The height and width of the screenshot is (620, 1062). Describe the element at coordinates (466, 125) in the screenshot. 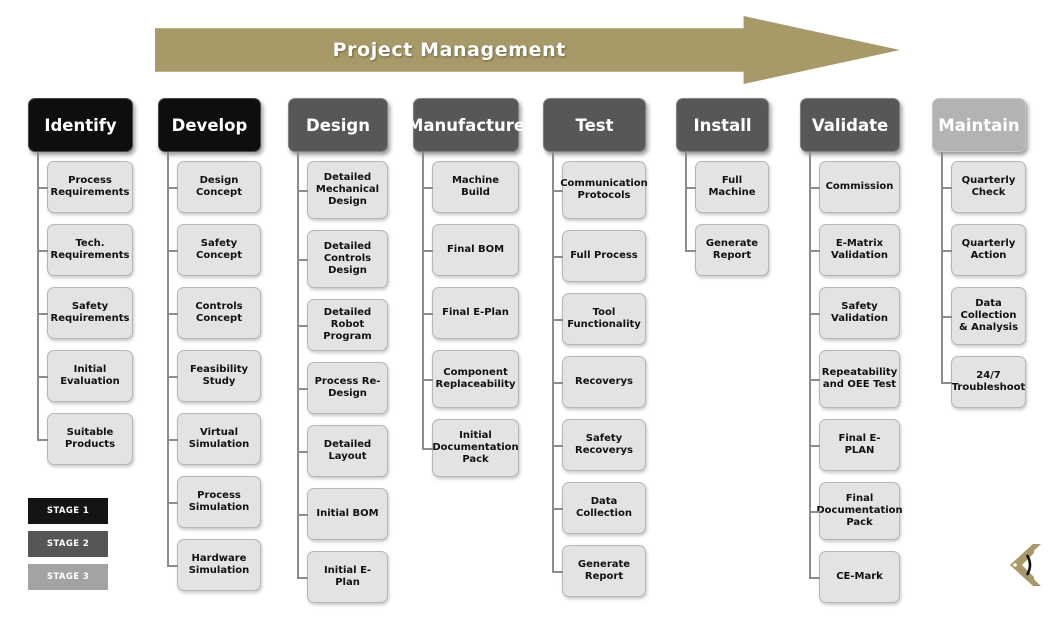

I see `column-header-manufacture: Manufacture` at that location.